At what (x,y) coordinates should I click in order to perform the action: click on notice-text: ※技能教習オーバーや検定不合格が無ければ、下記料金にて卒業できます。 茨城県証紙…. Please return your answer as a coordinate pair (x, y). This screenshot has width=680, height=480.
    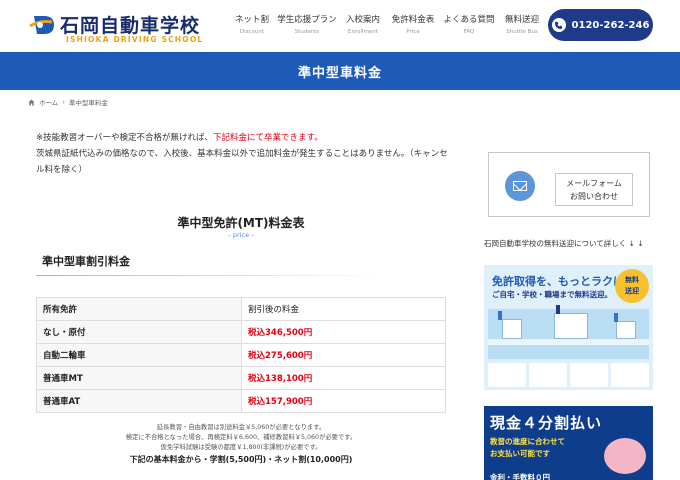
    Looking at the image, I should click on (246, 154).